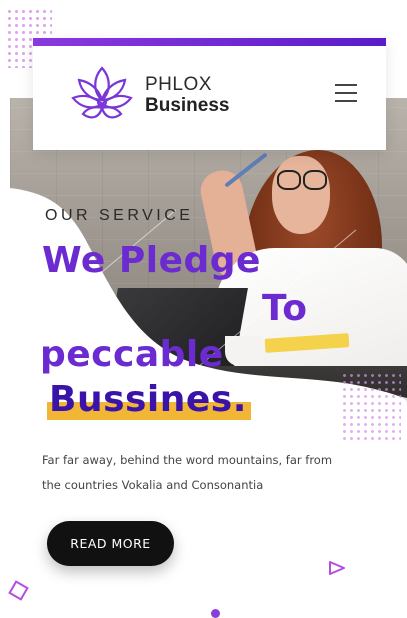  What do you see at coordinates (102, 93) in the screenshot?
I see `lotus-logo-icon` at bounding box center [102, 93].